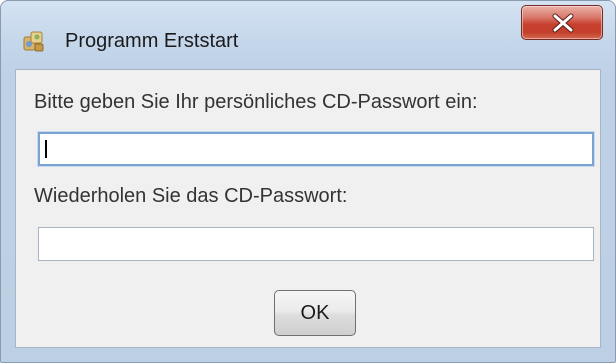  What do you see at coordinates (316, 244) in the screenshot?
I see `repeat-password-field` at bounding box center [316, 244].